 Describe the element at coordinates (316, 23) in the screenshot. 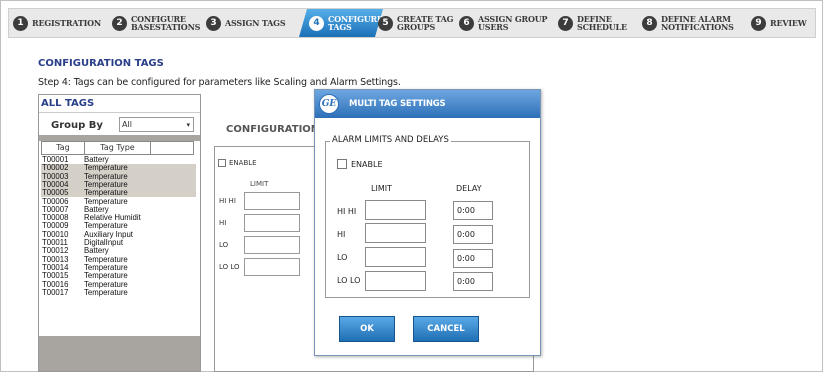

I see `step-number: 4` at that location.